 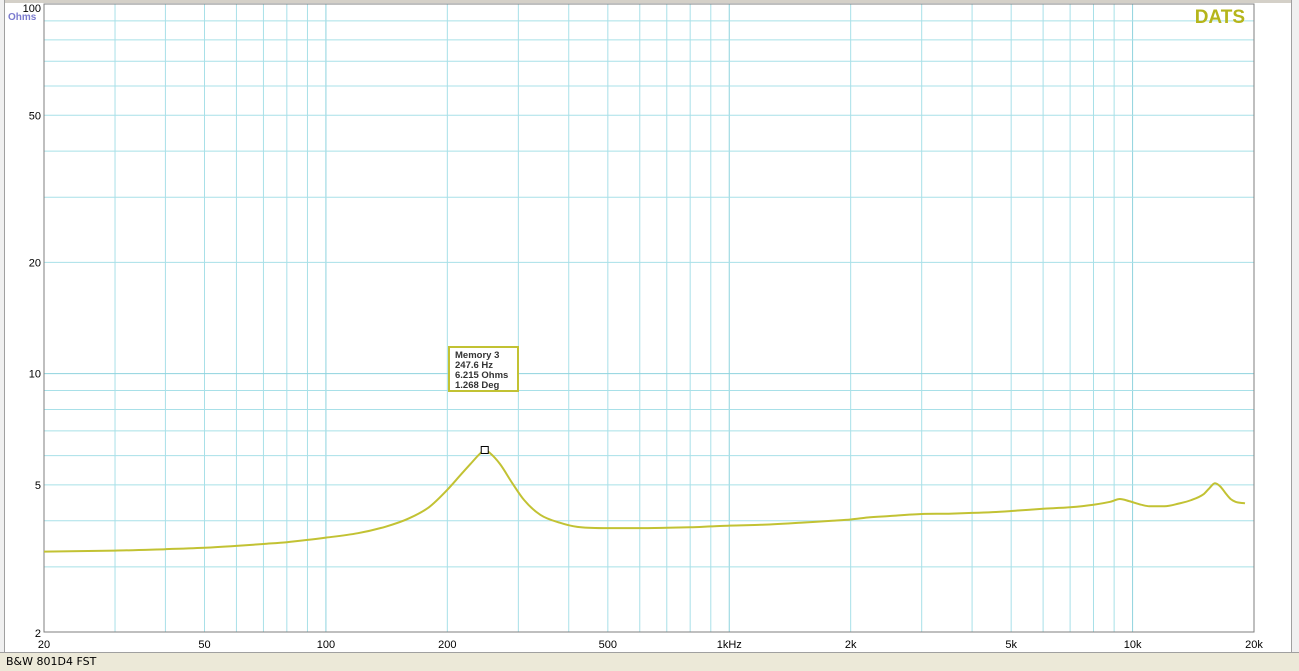 I want to click on x-tick-label: 20k, so click(x=1254, y=645).